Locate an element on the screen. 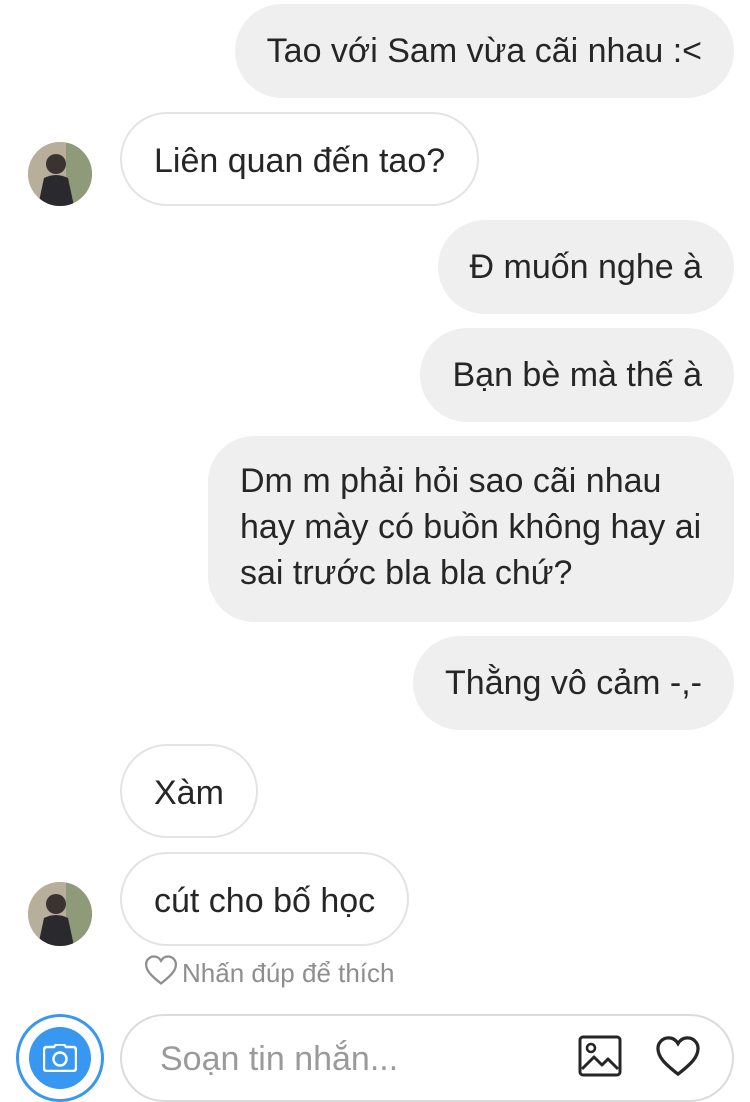 Image resolution: width=750 pixels, height=1102 pixels. heart-outline-icon is located at coordinates (161, 973).